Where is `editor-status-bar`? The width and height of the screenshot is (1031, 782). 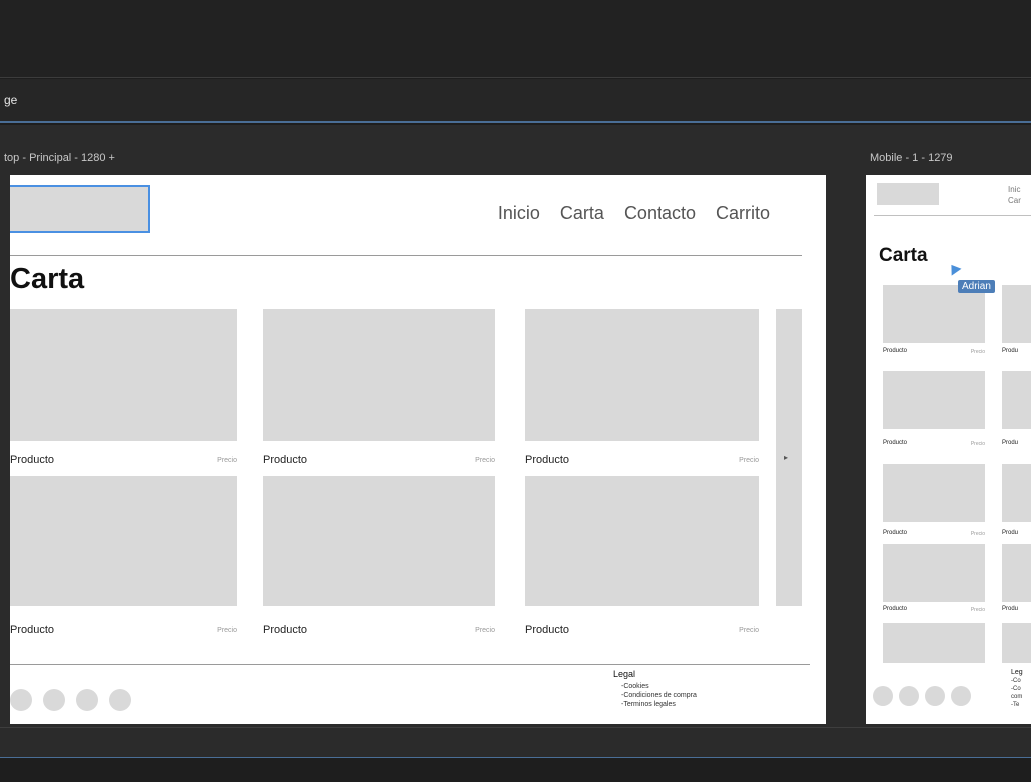
editor-status-bar is located at coordinates (515, 769).